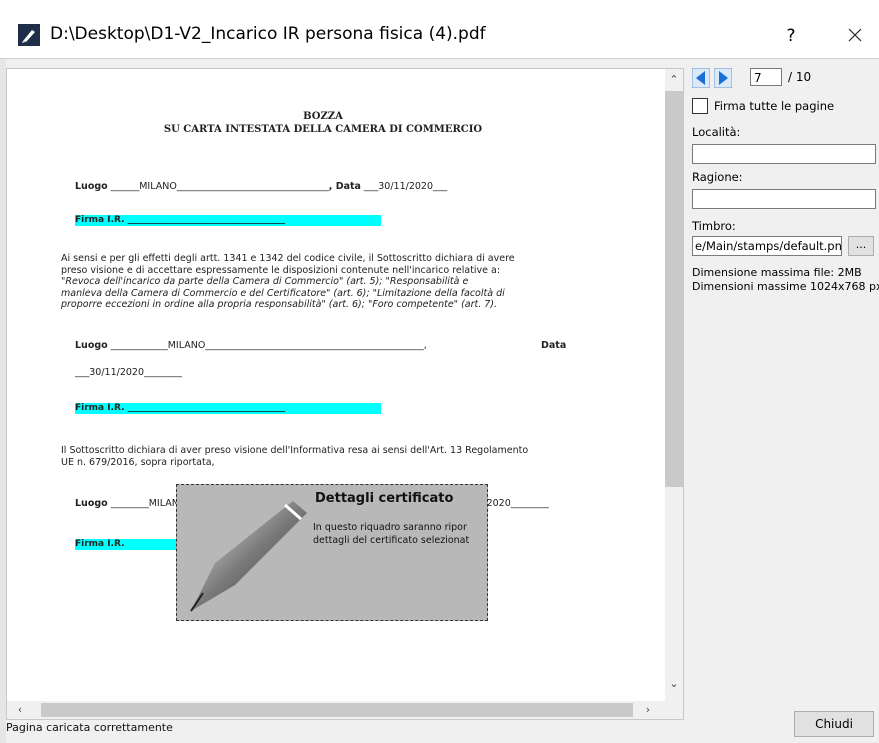  What do you see at coordinates (390, 527) in the screenshot?
I see `certificate-details-line: In questo riquadro saranno ripor` at bounding box center [390, 527].